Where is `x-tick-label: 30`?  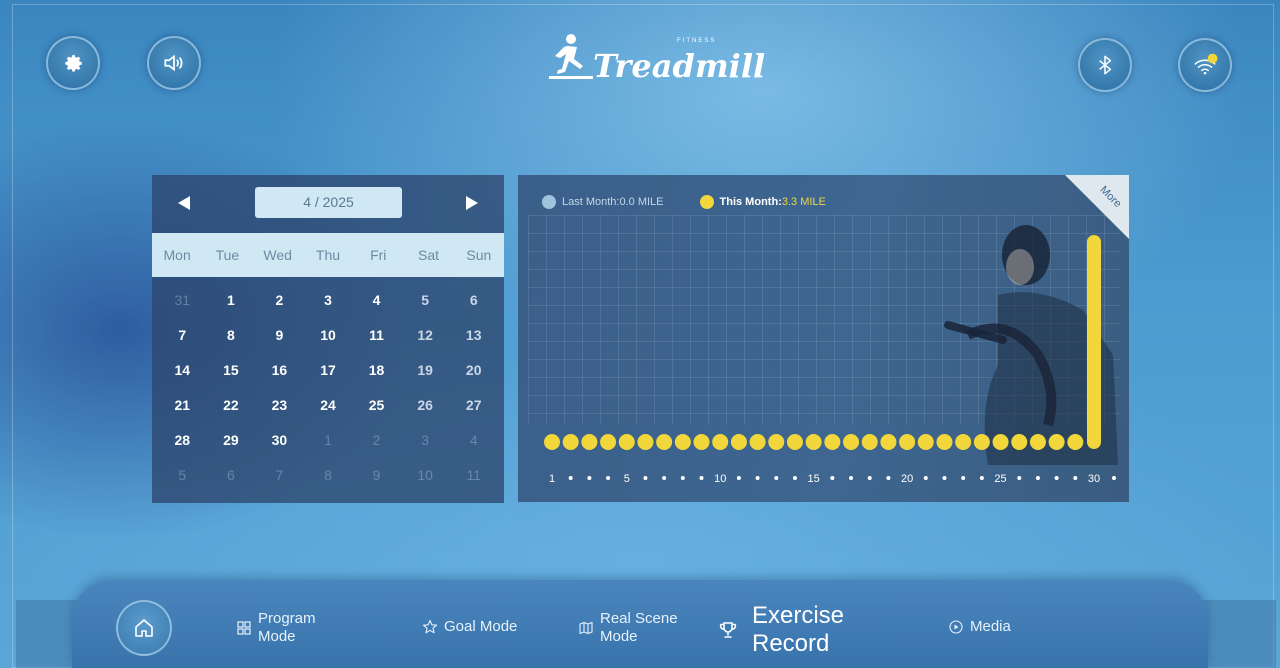
x-tick-label: 30 is located at coordinates (1094, 479).